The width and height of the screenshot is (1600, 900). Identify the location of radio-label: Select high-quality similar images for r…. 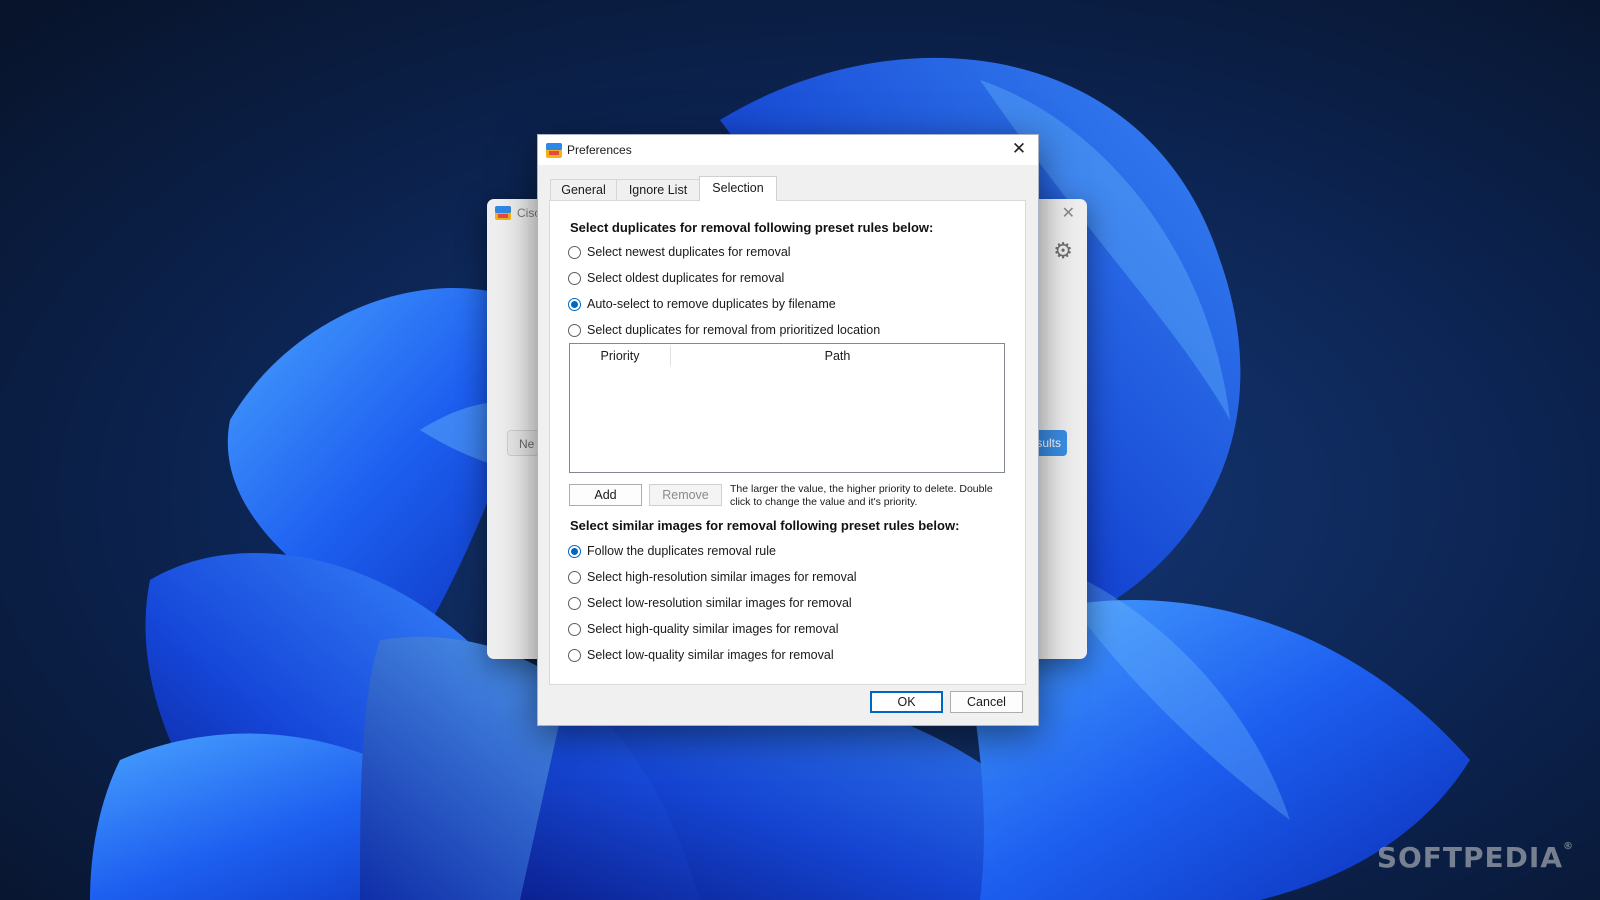
(713, 629).